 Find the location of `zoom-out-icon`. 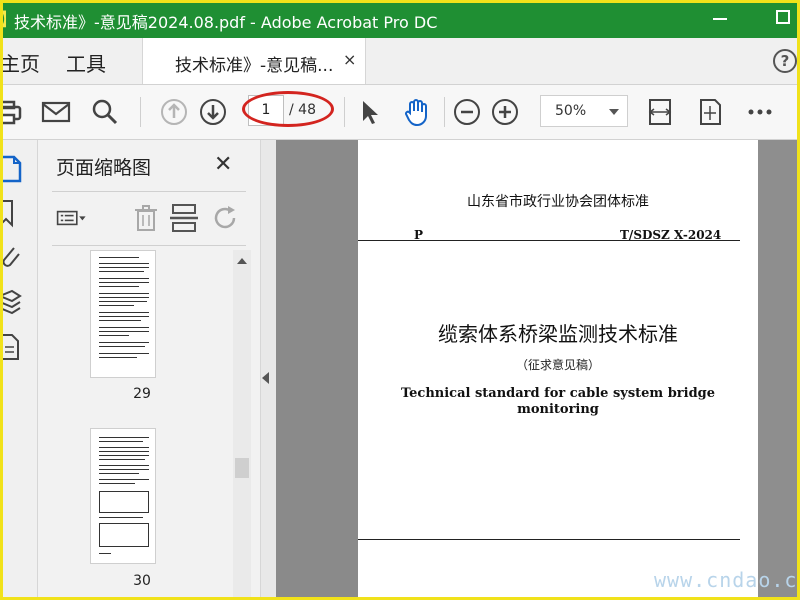

zoom-out-icon is located at coordinates (467, 112).